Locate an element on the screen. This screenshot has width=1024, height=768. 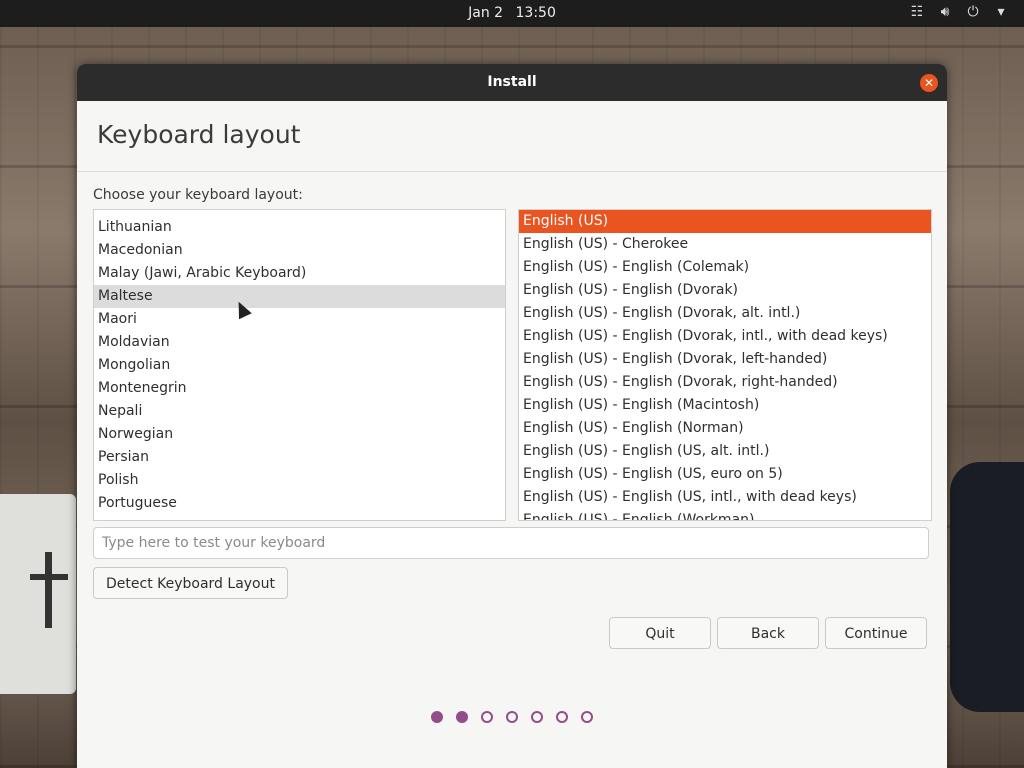
list-item: English (US) is located at coordinates (725, 221).